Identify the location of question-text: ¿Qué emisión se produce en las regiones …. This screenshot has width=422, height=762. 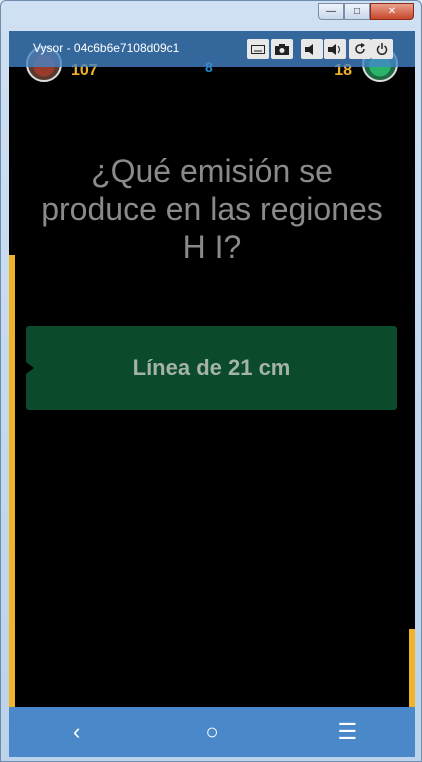
(212, 209).